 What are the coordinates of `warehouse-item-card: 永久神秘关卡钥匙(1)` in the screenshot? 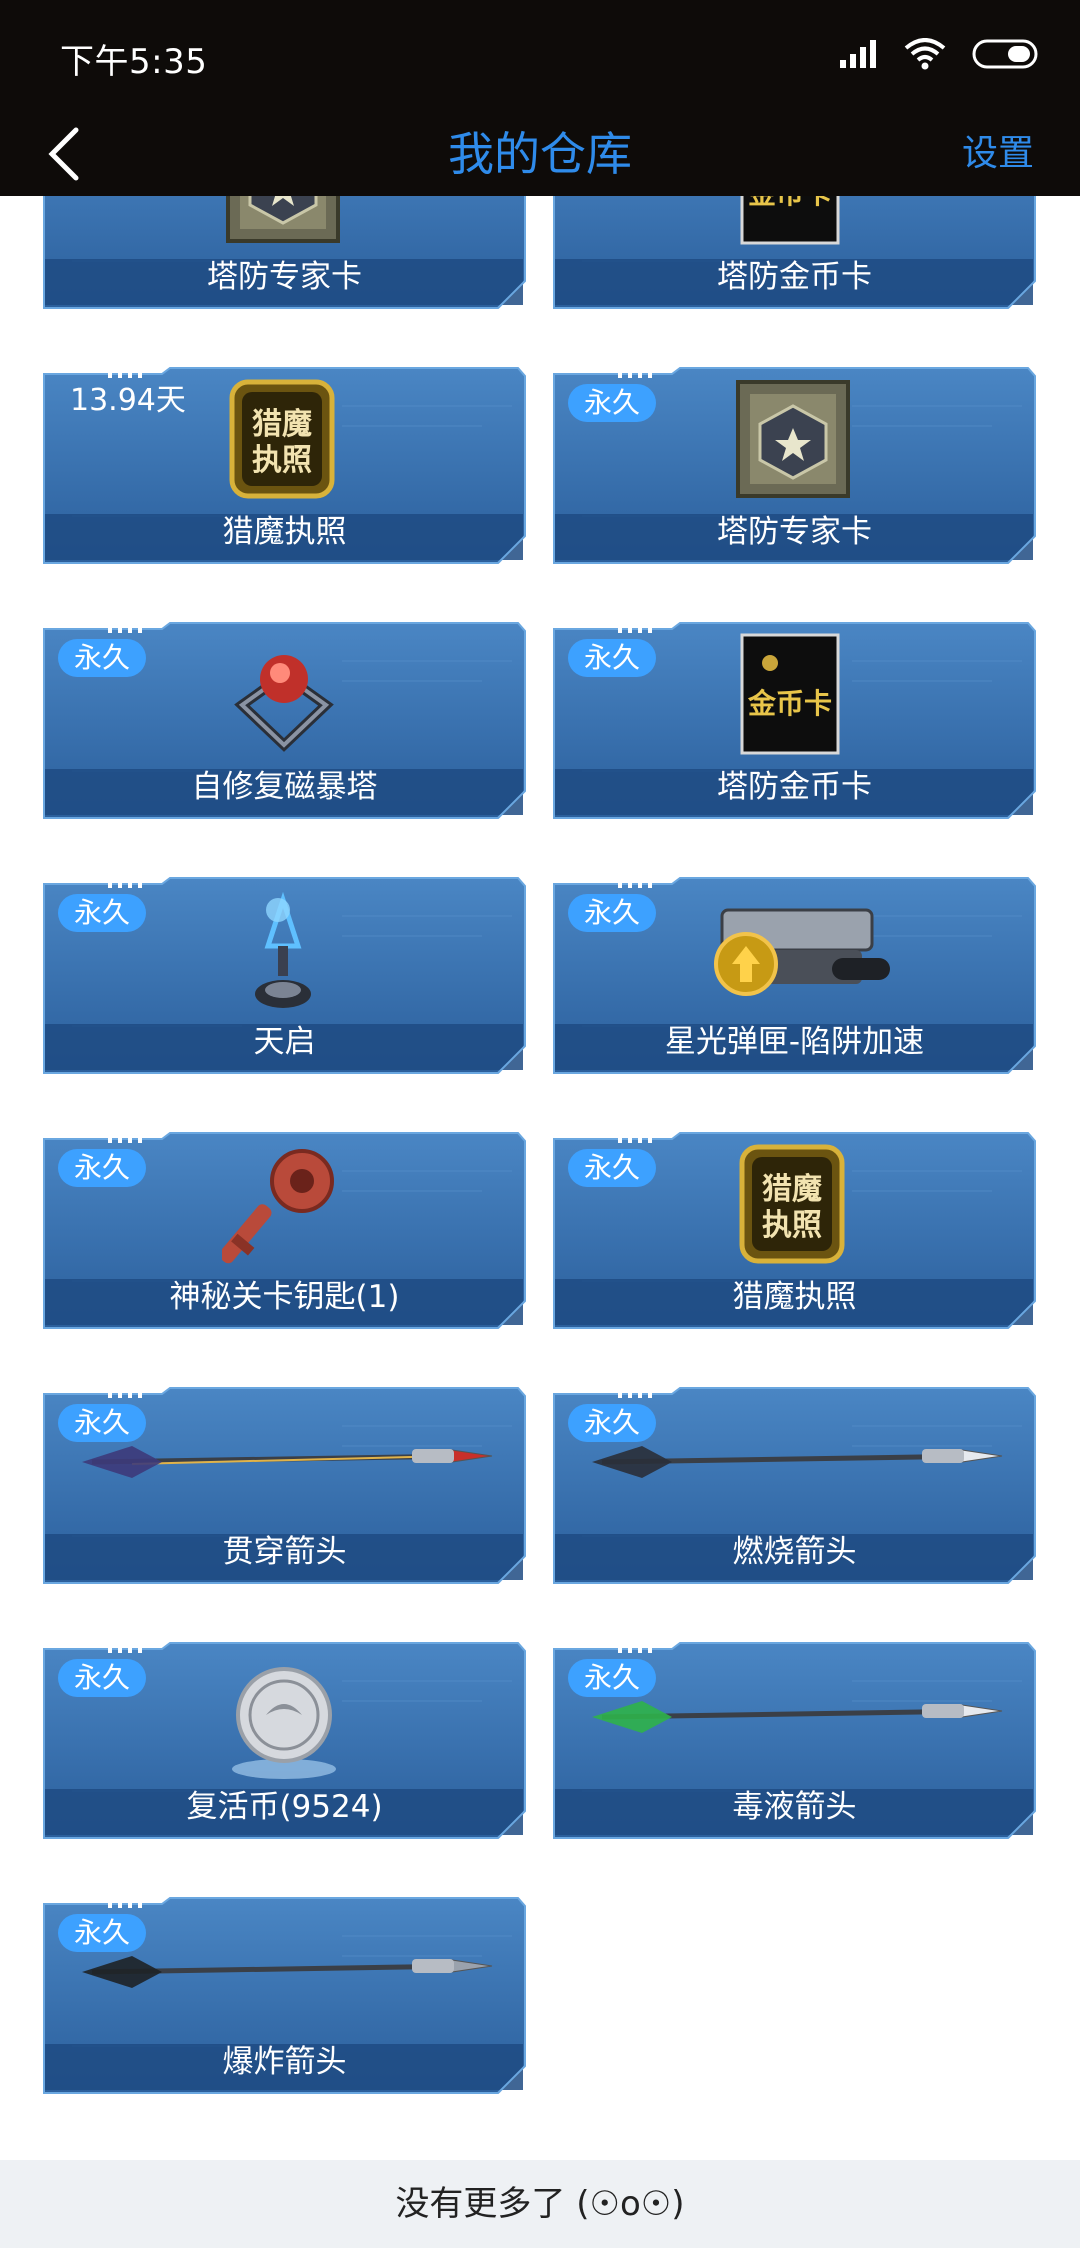 It's located at (284, 1230).